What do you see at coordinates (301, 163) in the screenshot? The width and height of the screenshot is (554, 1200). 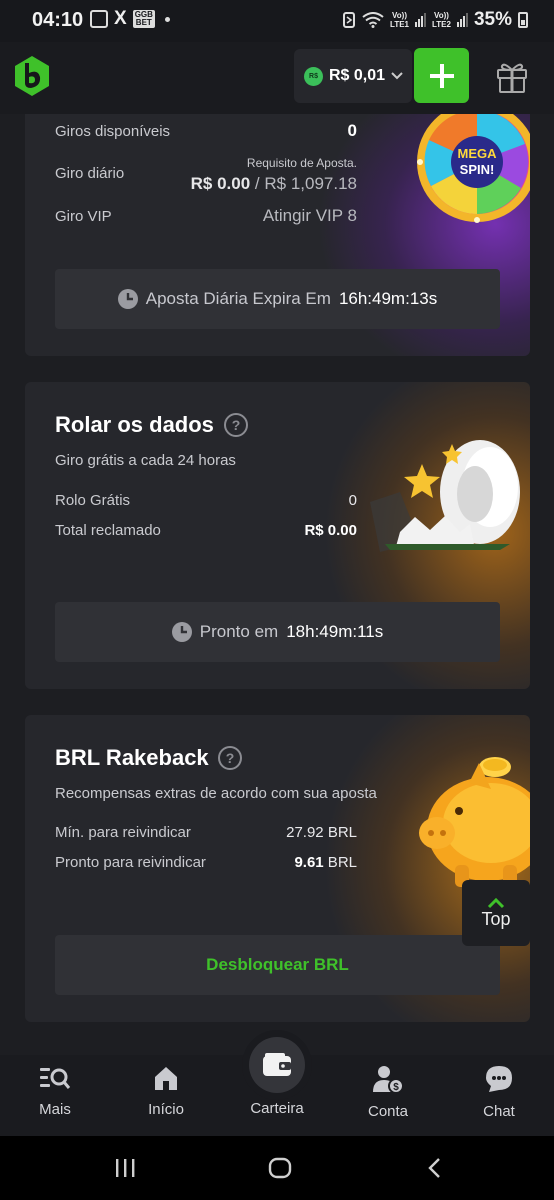 I see `bet-requirement-caption: Requisito de Aposta.` at bounding box center [301, 163].